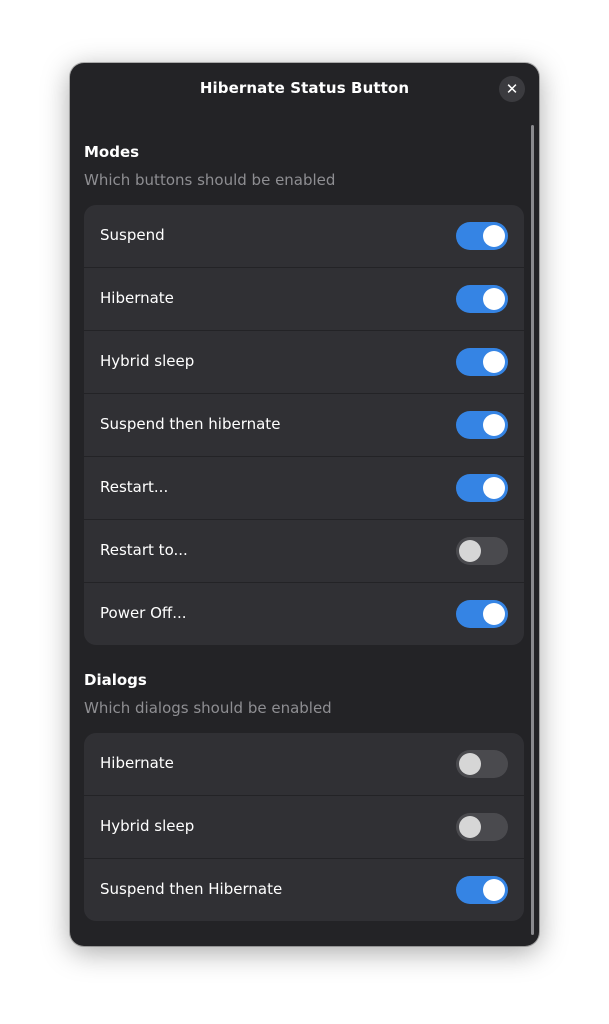 The image size is (609, 1024). What do you see at coordinates (482, 299) in the screenshot?
I see `switch-hibernate` at bounding box center [482, 299].